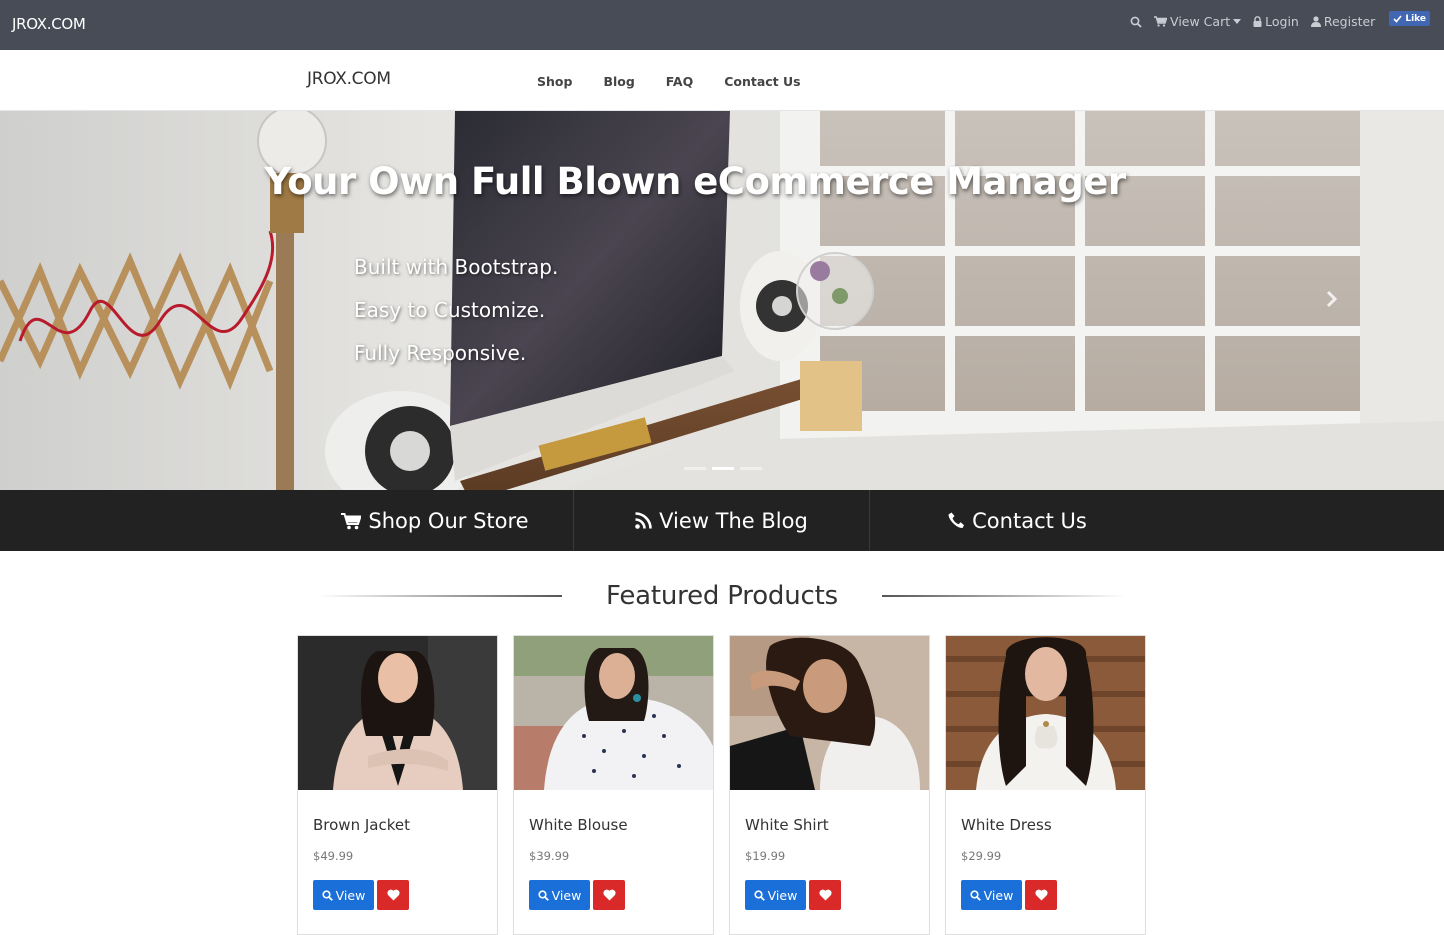 Image resolution: width=1444 pixels, height=935 pixels. Describe the element at coordinates (1415, 18) in the screenshot. I see `like-label: Like` at that location.